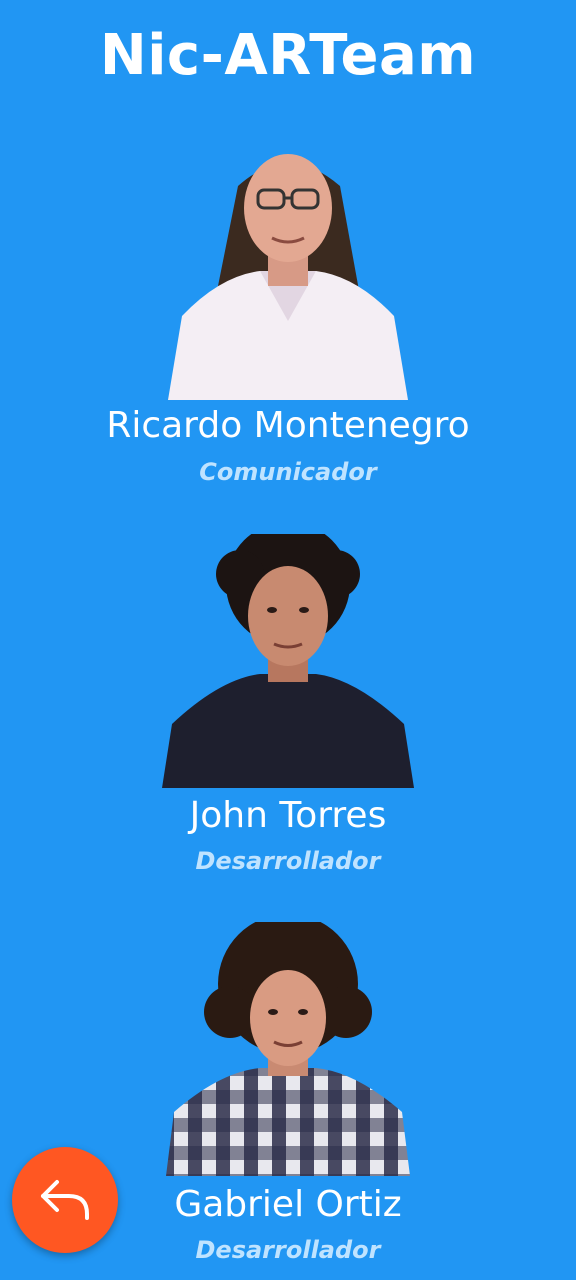  I want to click on back-button, so click(65, 1200).